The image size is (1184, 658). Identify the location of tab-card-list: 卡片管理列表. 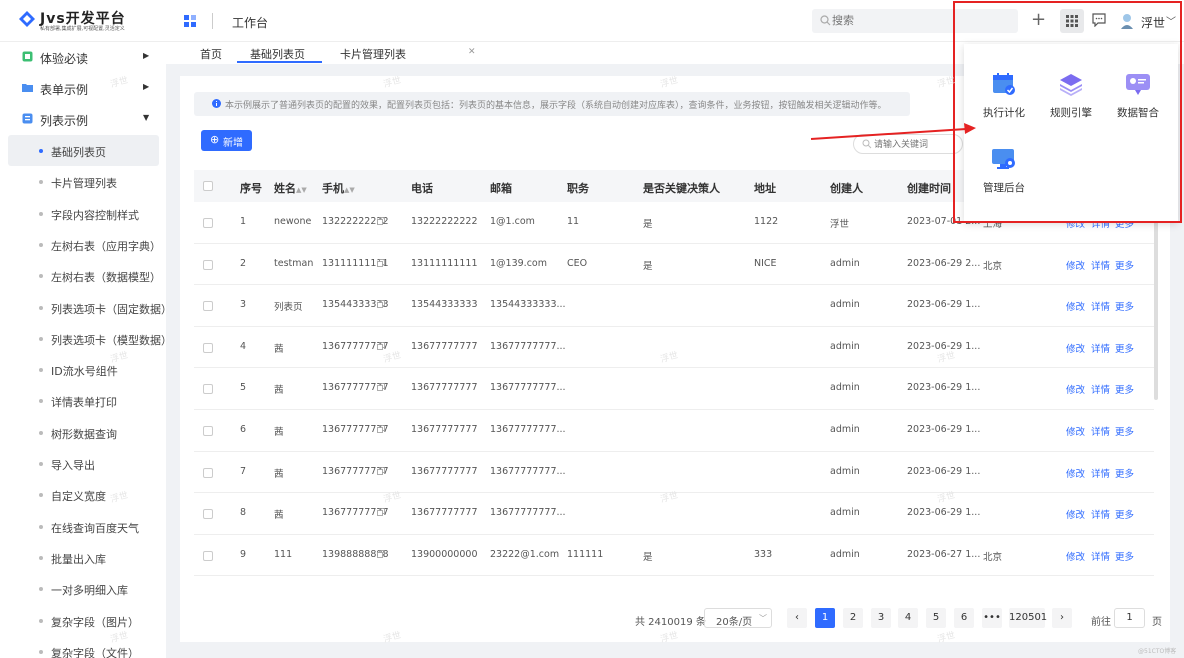
(373, 54).